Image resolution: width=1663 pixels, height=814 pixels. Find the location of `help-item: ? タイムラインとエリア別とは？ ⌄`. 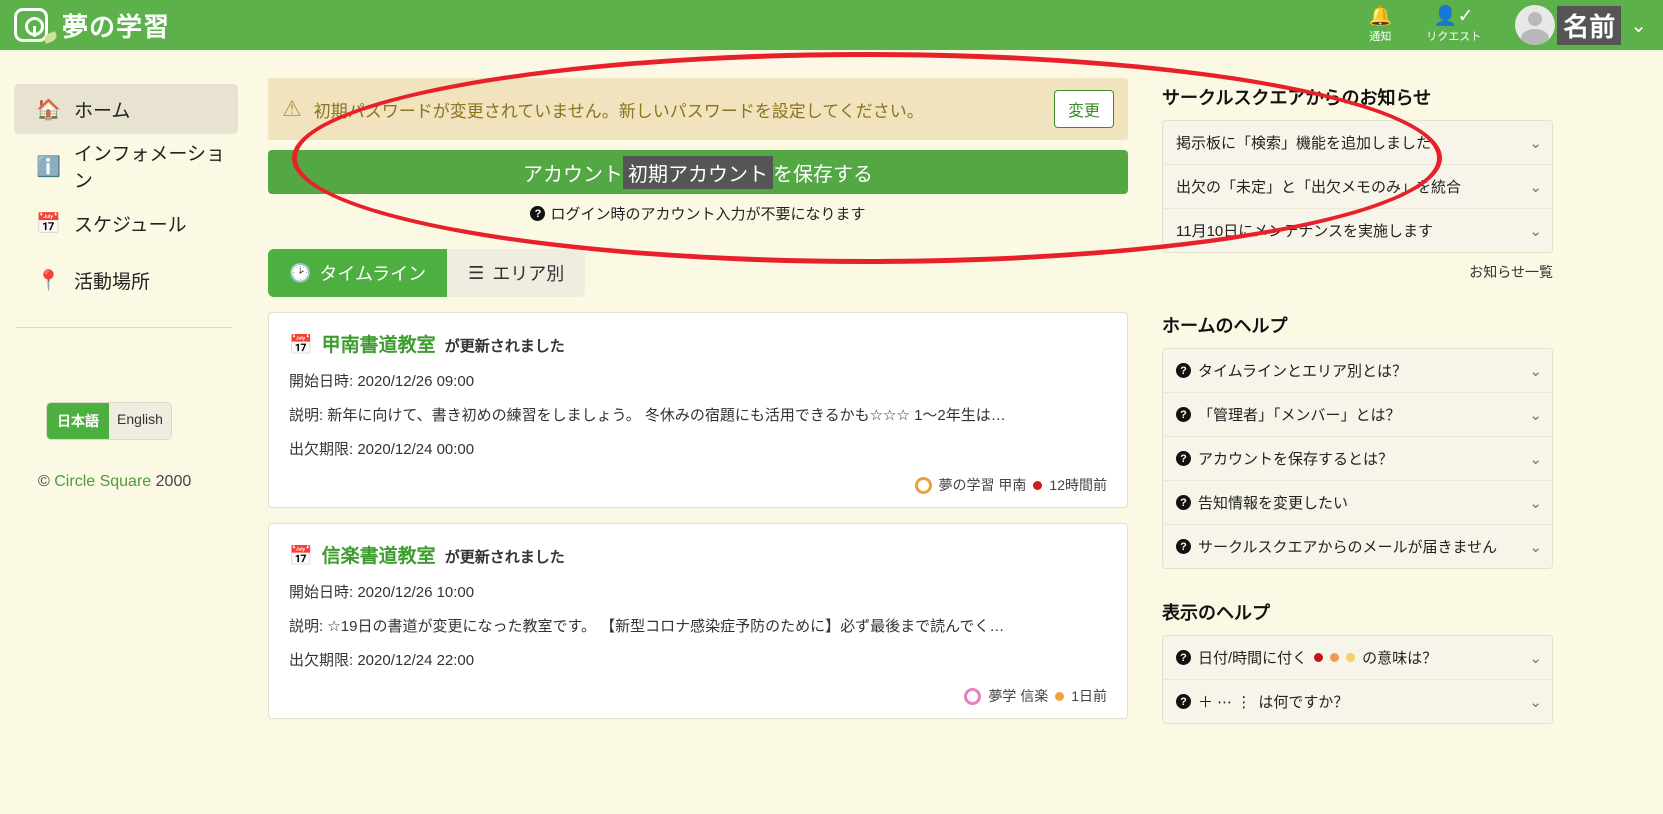

help-item: ? タイムラインとエリア別とは？ ⌄ is located at coordinates (1357, 370).